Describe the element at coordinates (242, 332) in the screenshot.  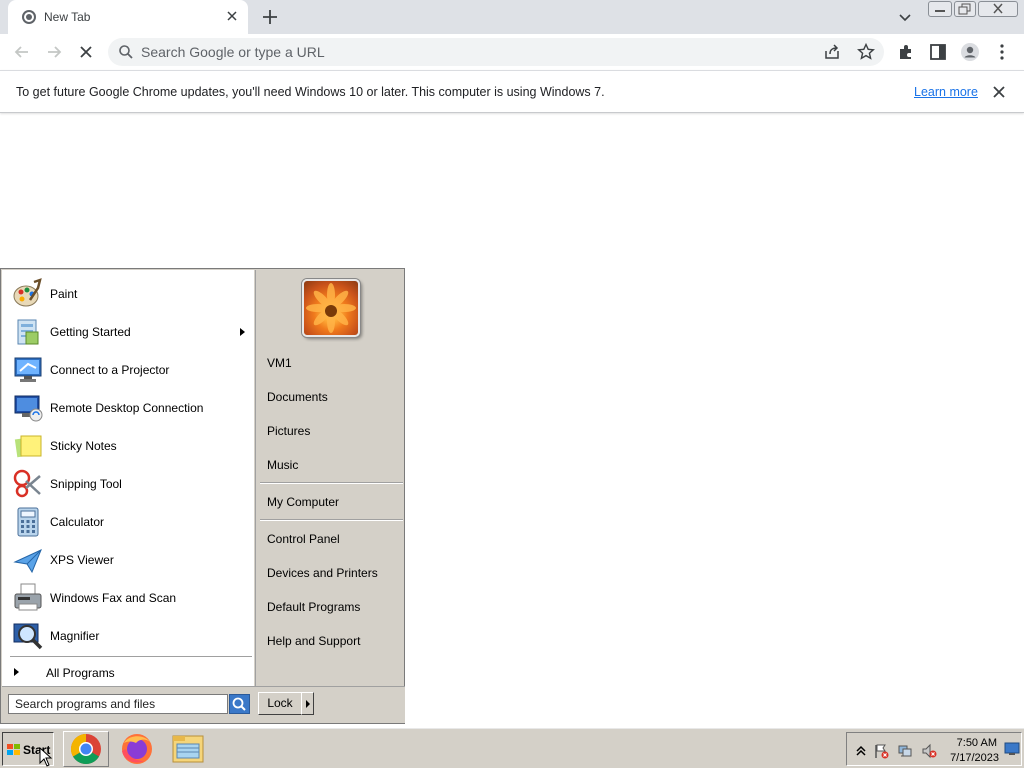
I see `submenu-arrow-icon` at that location.